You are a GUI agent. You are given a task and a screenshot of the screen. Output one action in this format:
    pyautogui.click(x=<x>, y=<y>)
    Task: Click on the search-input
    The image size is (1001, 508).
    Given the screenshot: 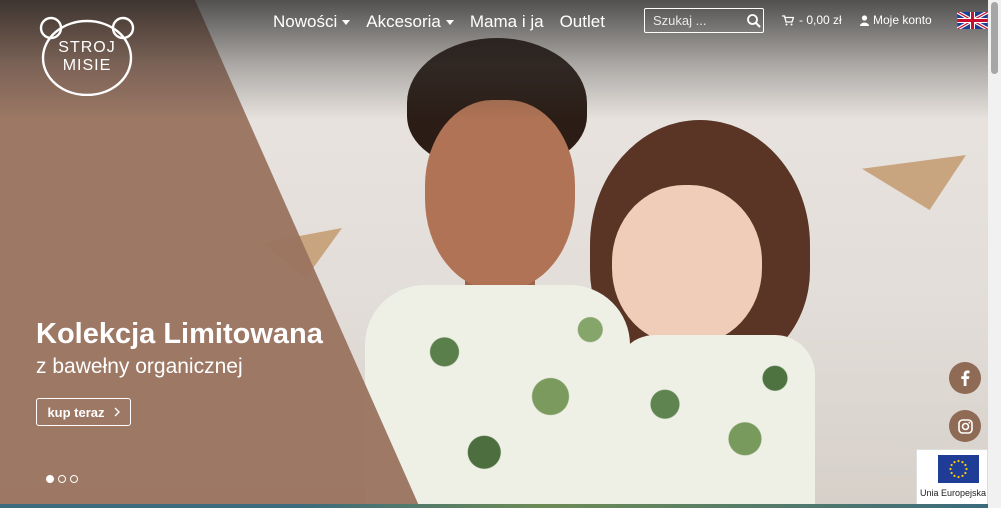 What is the action you would take?
    pyautogui.click(x=694, y=20)
    